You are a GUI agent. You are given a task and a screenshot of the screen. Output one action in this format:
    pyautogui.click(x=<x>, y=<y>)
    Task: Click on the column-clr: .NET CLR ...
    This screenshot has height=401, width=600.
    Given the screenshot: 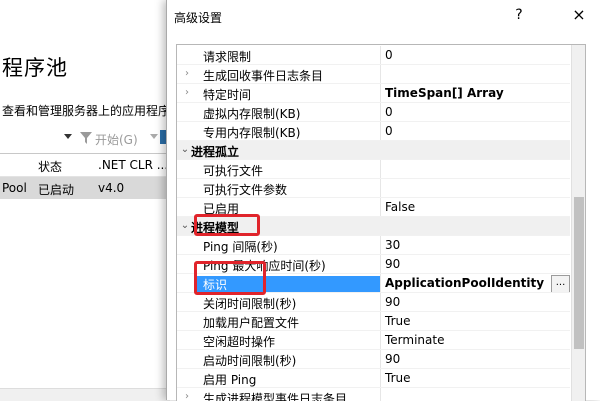 What is the action you would take?
    pyautogui.click(x=133, y=165)
    